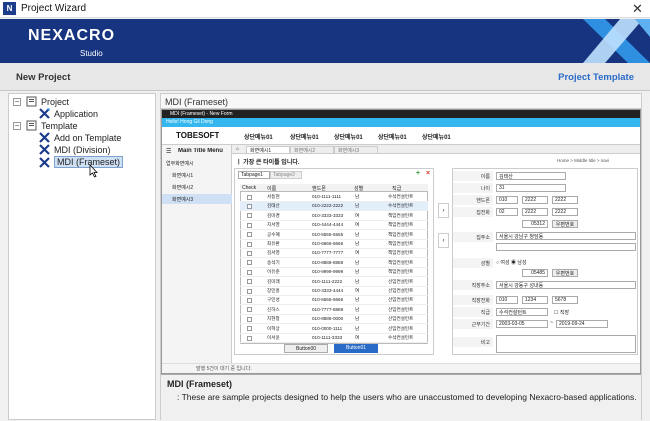  What do you see at coordinates (43, 77) in the screenshot?
I see `page-title: New Project` at bounding box center [43, 77].